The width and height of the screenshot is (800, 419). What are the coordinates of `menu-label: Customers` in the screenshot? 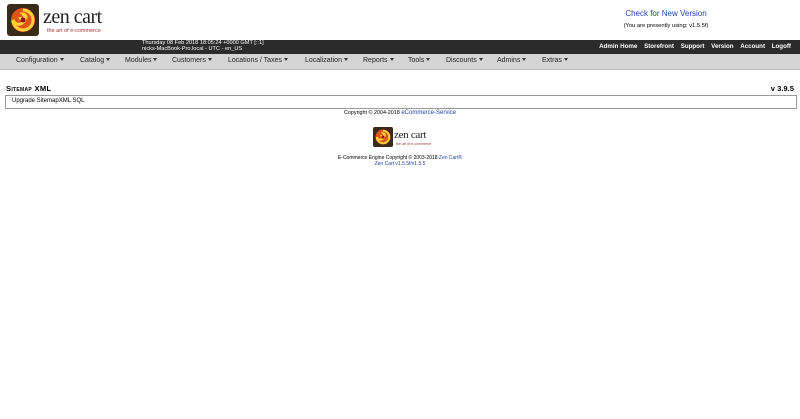 It's located at (189, 60).